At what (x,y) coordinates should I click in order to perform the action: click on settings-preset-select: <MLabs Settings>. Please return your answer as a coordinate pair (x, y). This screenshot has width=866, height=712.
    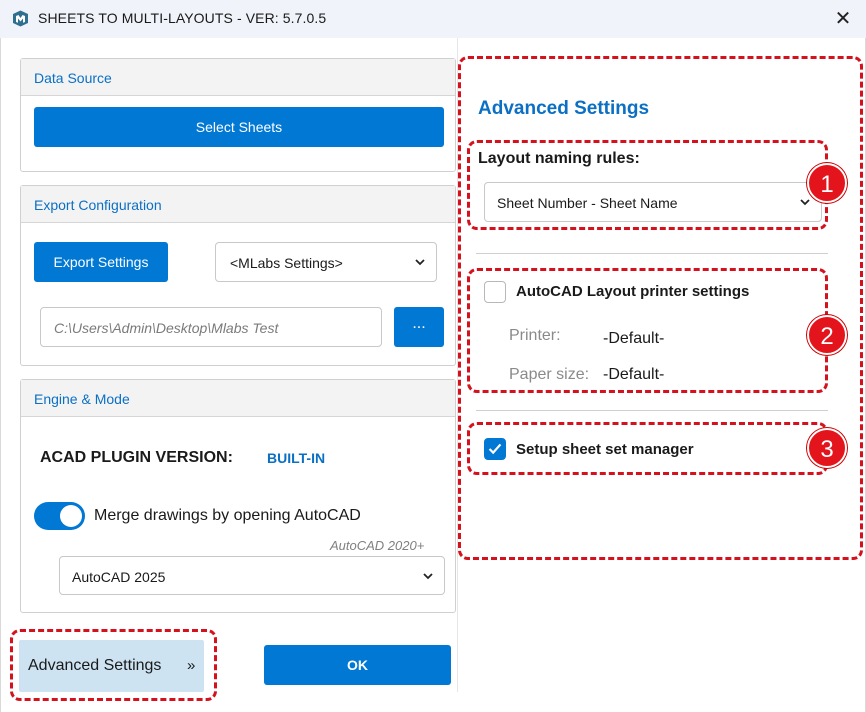
    Looking at the image, I should click on (326, 262).